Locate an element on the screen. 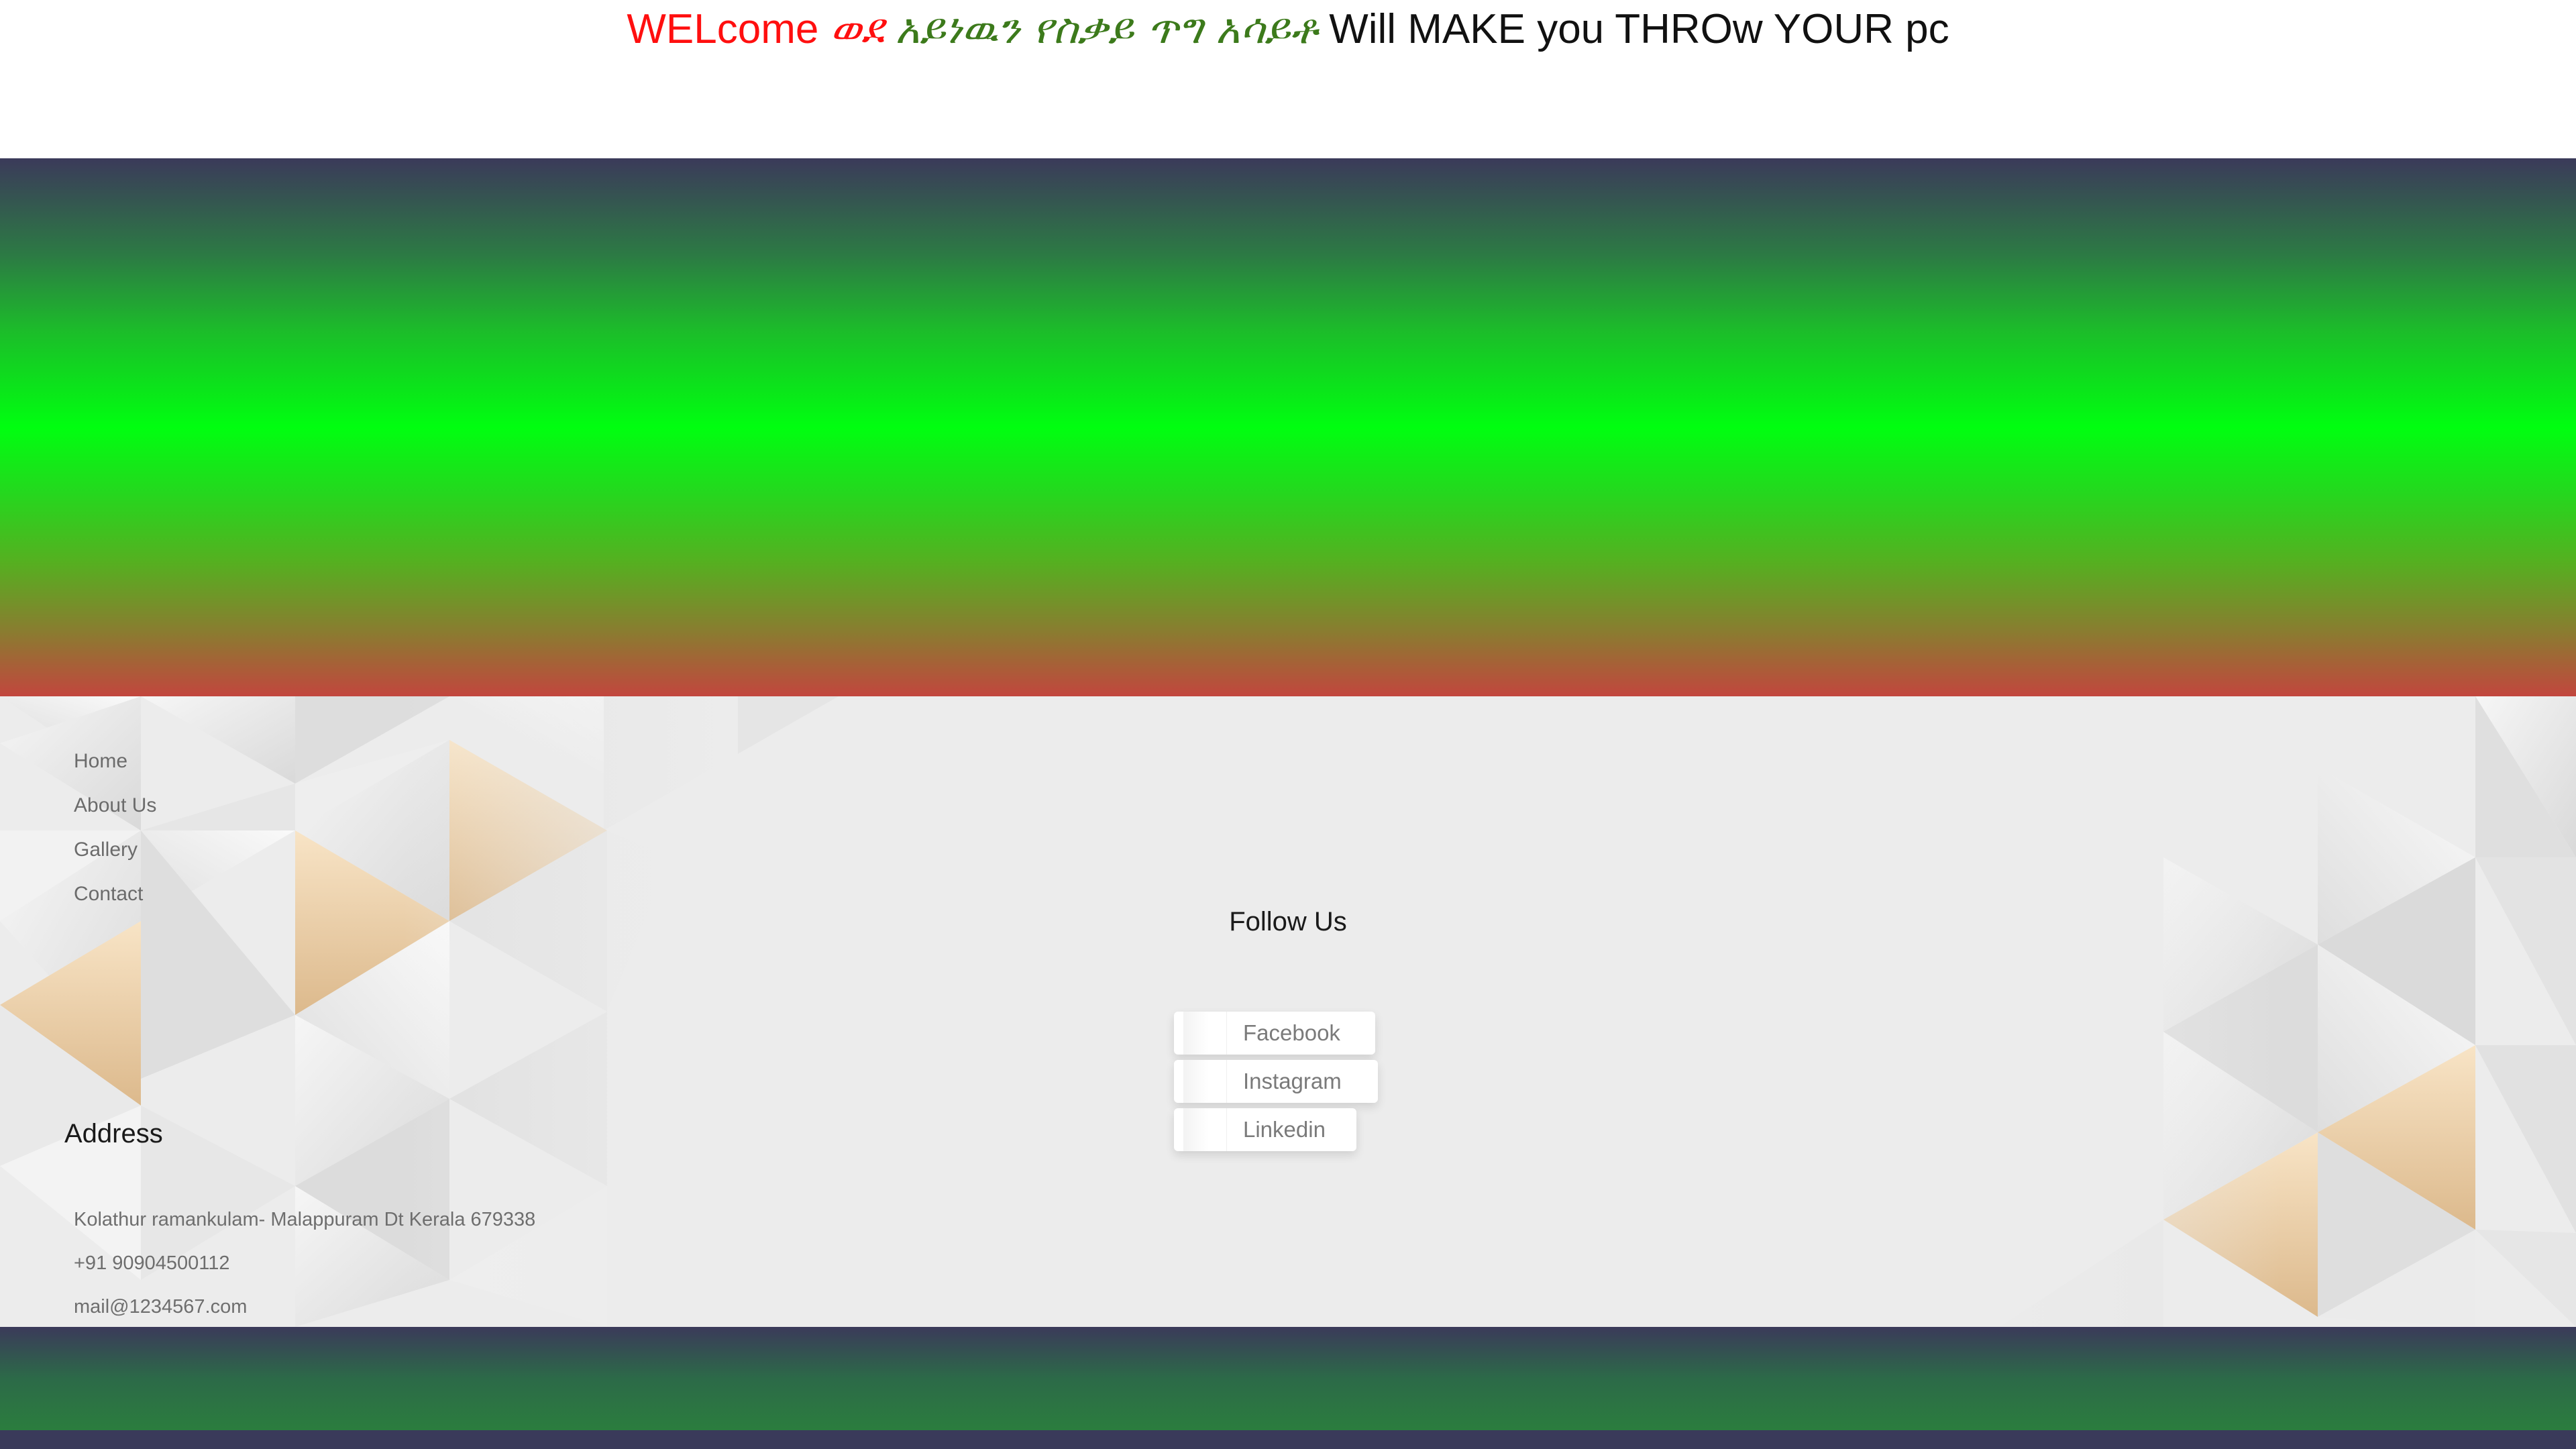 The width and height of the screenshot is (2576, 1449). footer-menu: Home About Us Gallery Contact is located at coordinates (115, 827).